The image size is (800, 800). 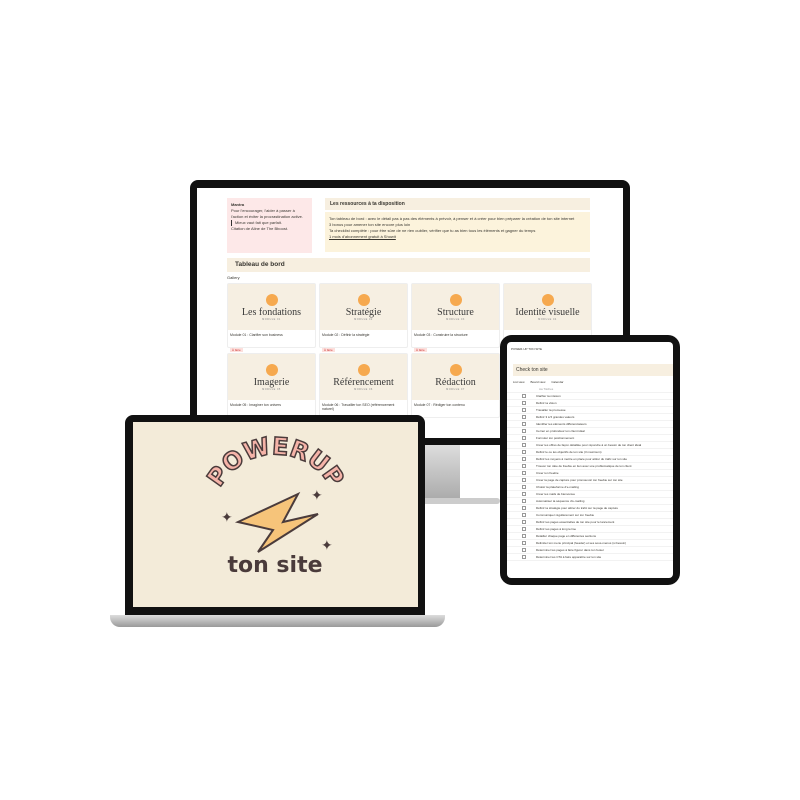 I want to click on task-row: Formuler ton positionnement, so click(x=590, y=438).